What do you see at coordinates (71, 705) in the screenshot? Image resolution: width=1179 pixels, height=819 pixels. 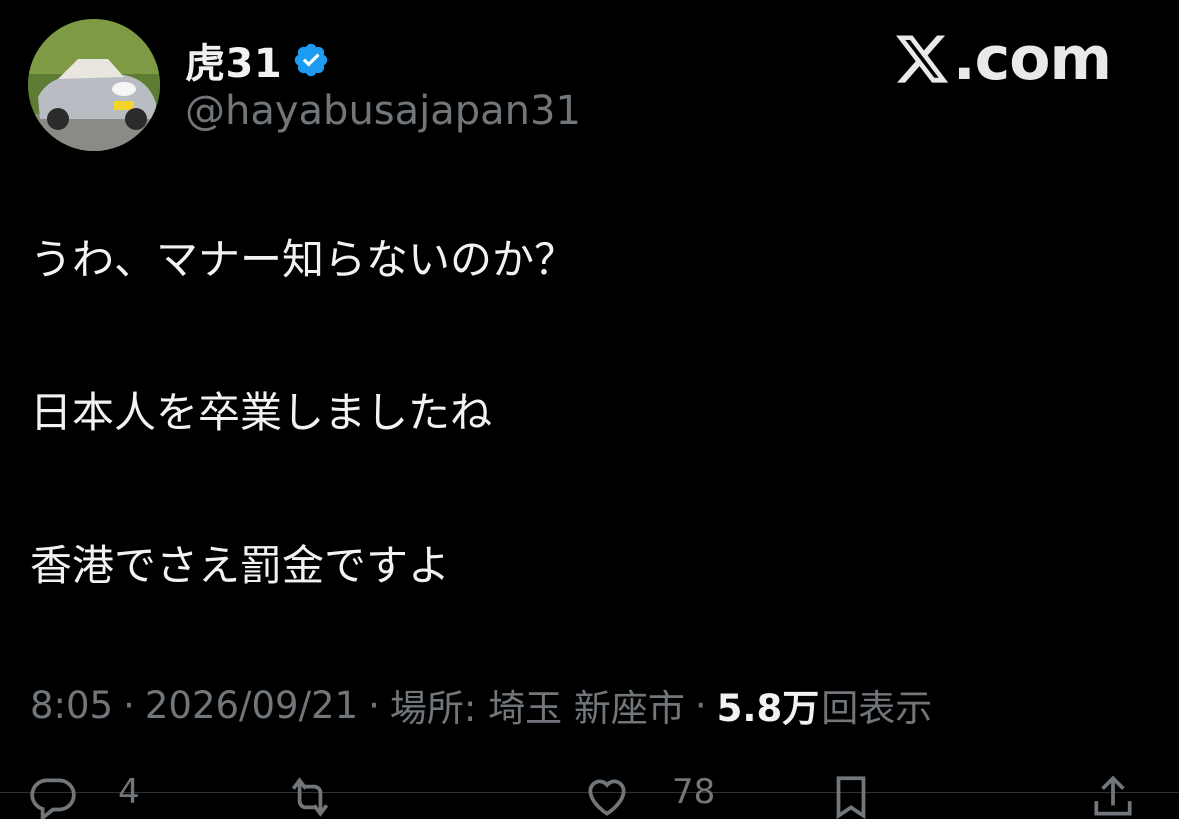 I see `tweet-time: 8:05` at bounding box center [71, 705].